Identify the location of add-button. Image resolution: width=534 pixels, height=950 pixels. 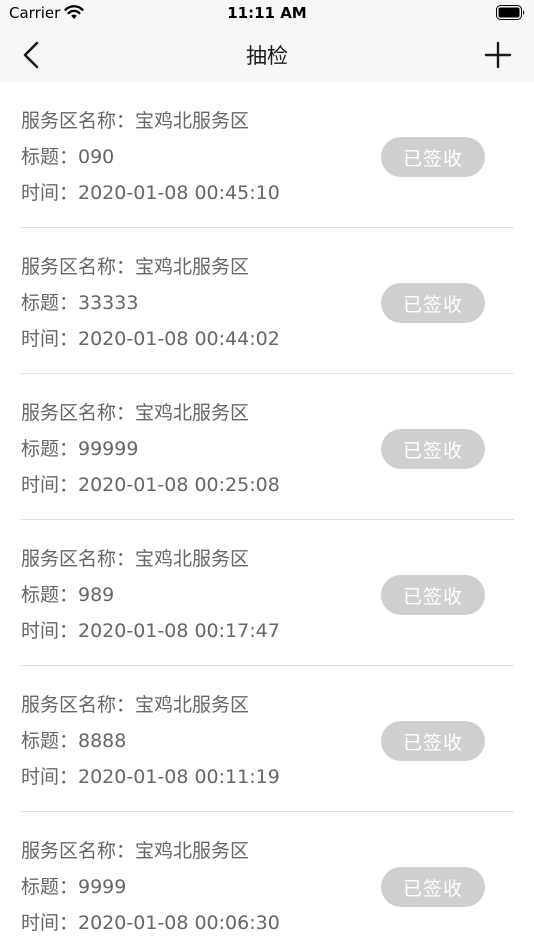
(498, 55).